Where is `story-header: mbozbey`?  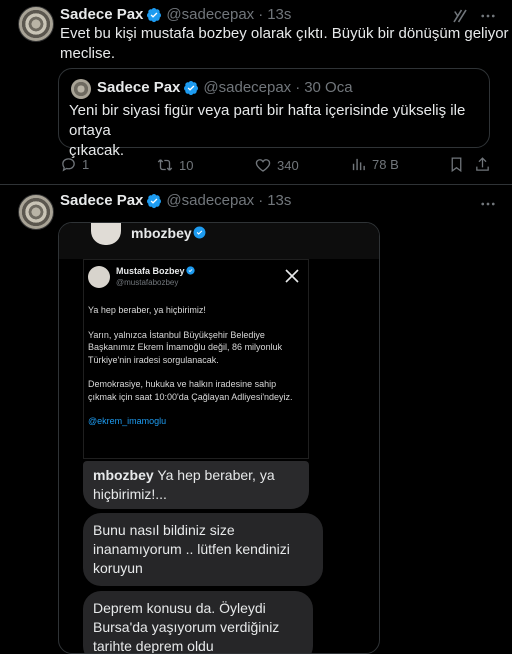 story-header: mbozbey is located at coordinates (219, 241).